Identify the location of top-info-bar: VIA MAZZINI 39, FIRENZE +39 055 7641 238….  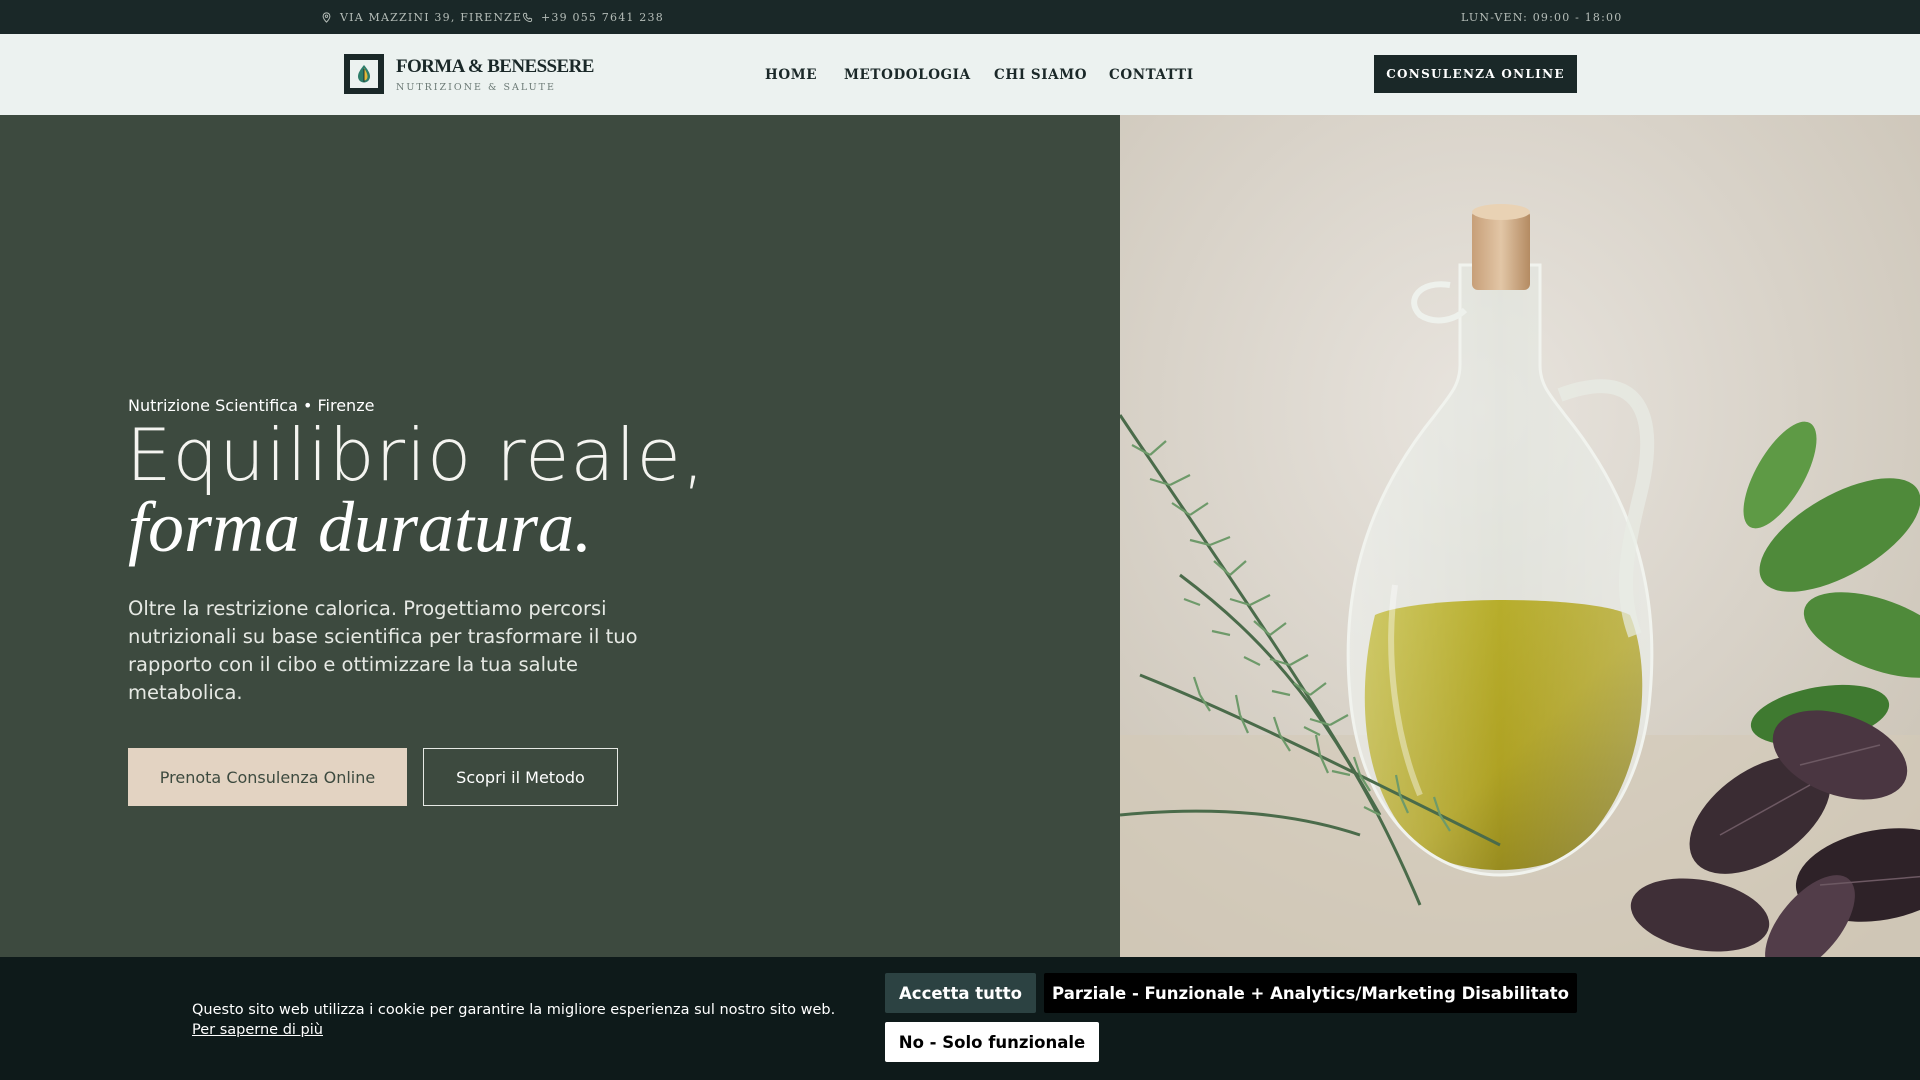
(960, 17).